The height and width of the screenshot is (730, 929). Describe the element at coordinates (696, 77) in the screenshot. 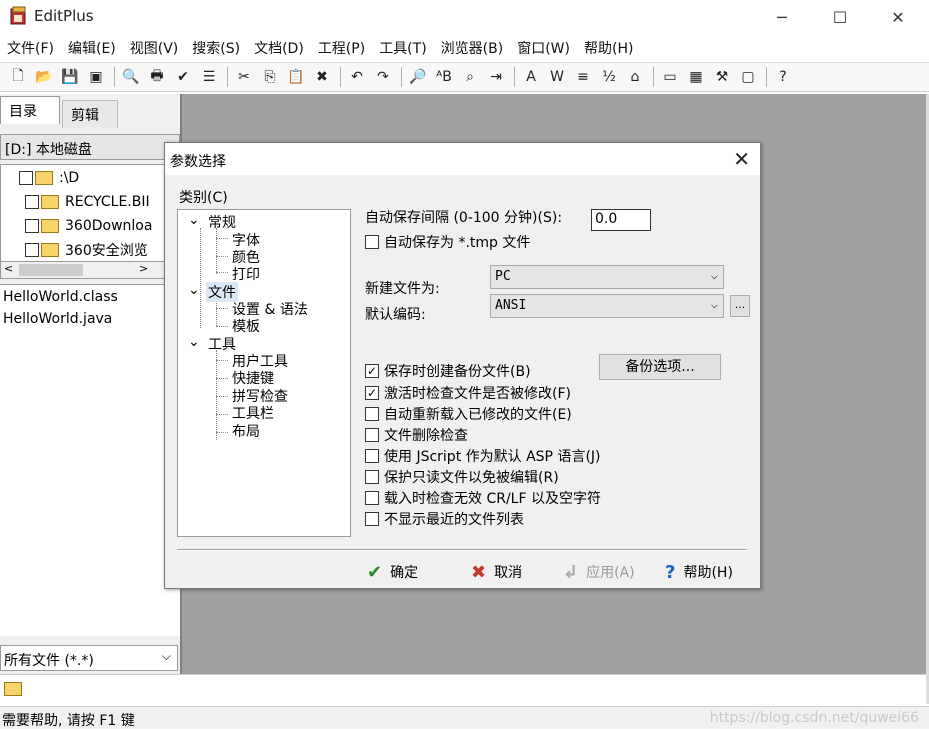

I see `hex-icon: ▦` at that location.